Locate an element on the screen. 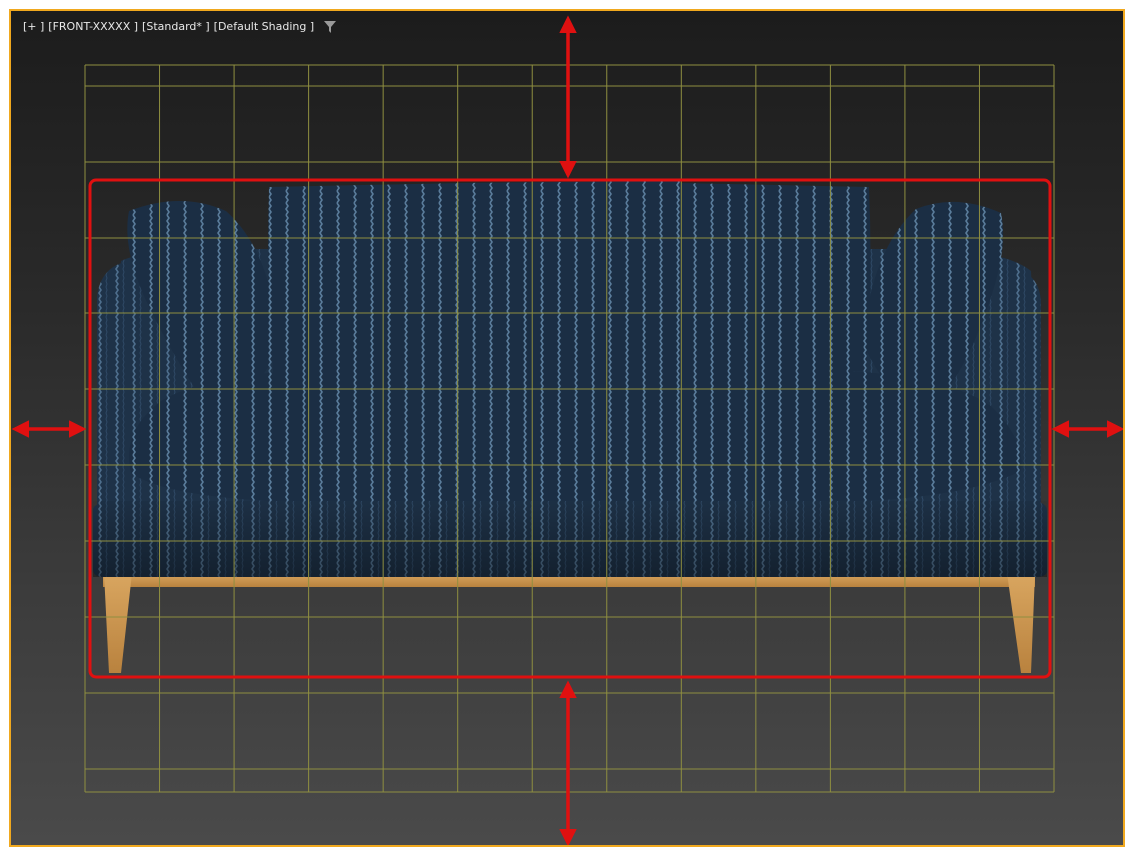 The height and width of the screenshot is (858, 1137). back-cushion-left is located at coordinates (366, 278).